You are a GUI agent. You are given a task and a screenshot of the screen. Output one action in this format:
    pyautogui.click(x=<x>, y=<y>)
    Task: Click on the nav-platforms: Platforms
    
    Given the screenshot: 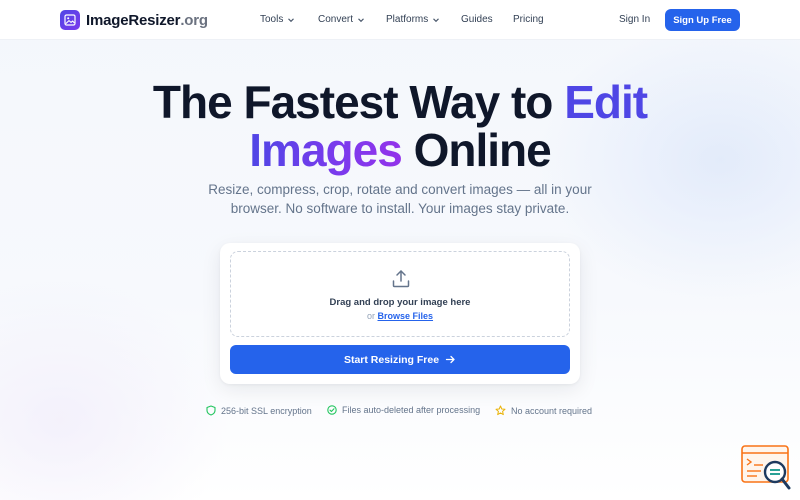 What is the action you would take?
    pyautogui.click(x=413, y=19)
    